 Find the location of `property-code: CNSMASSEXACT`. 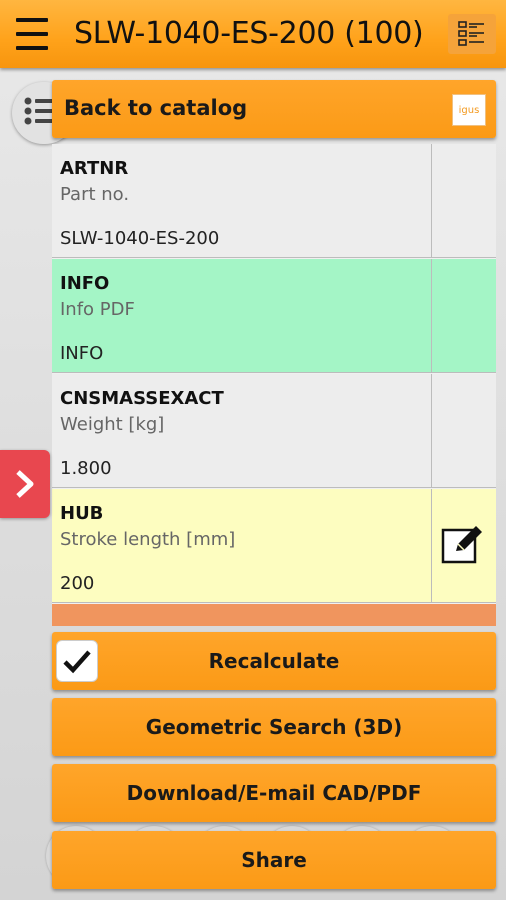

property-code: CNSMASSEXACT is located at coordinates (142, 398).